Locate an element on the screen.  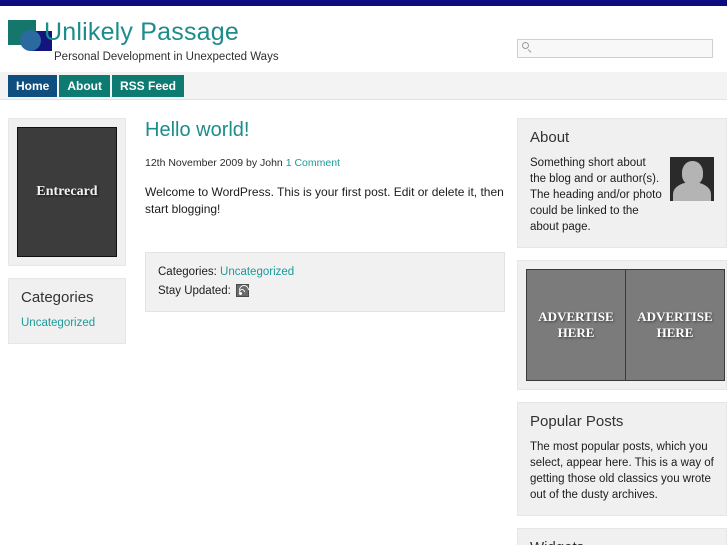
about-widget-title: About is located at coordinates (550, 137).